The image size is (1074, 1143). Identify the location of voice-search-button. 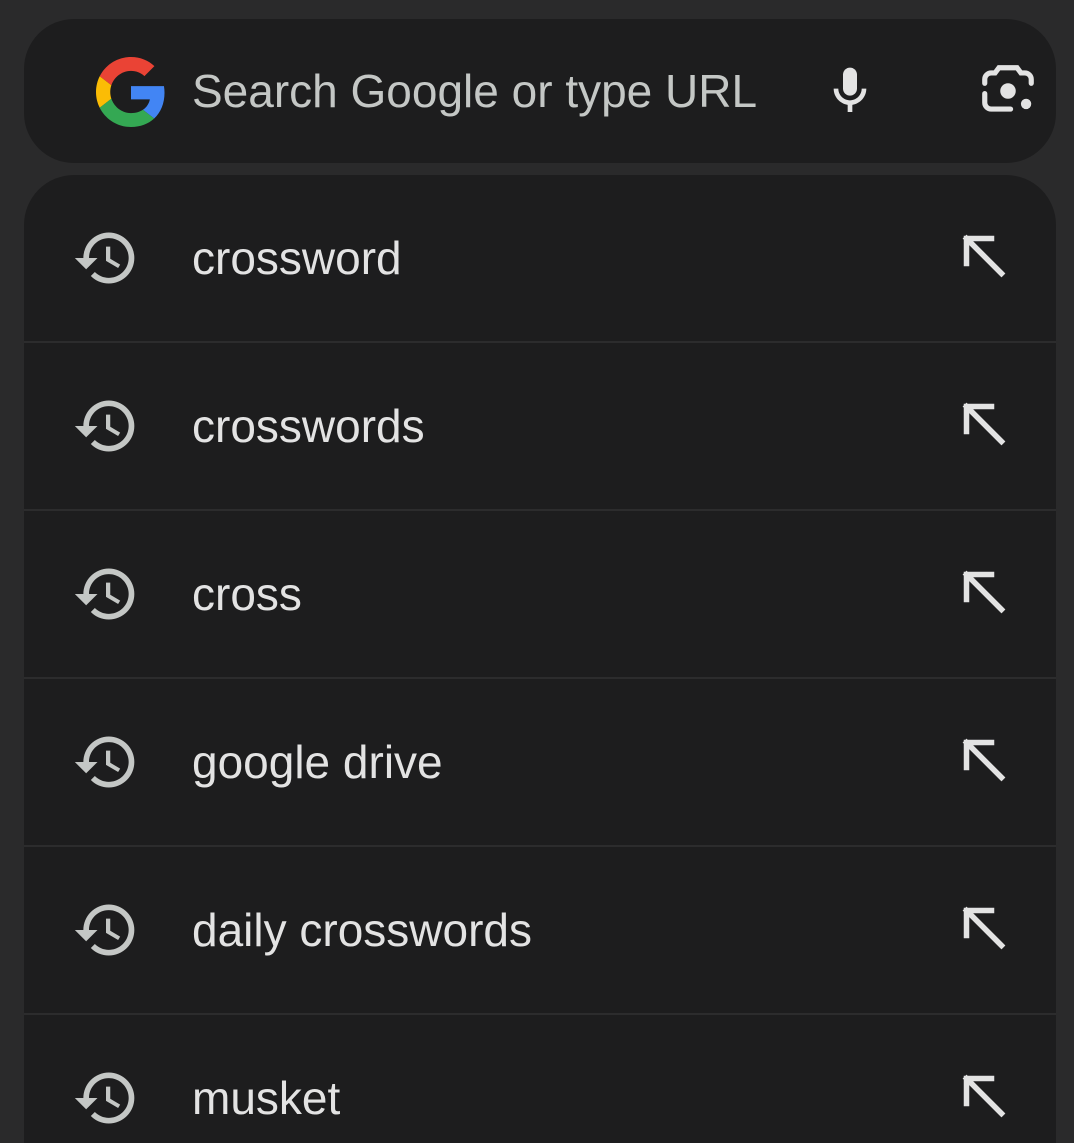
(850, 91).